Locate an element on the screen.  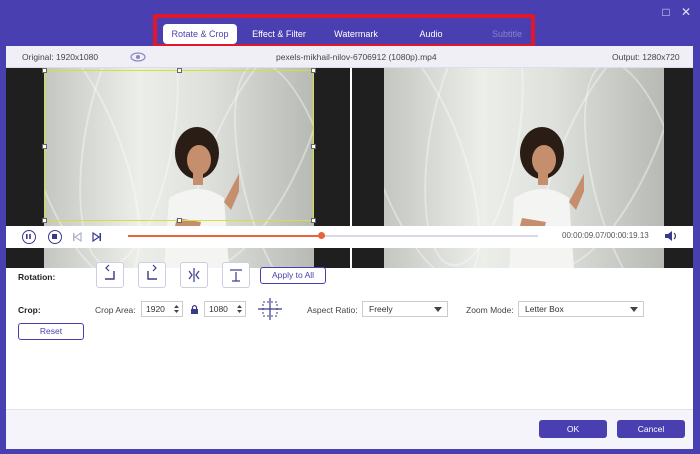
aspect-ratio-value: Freely is located at coordinates (381, 309).